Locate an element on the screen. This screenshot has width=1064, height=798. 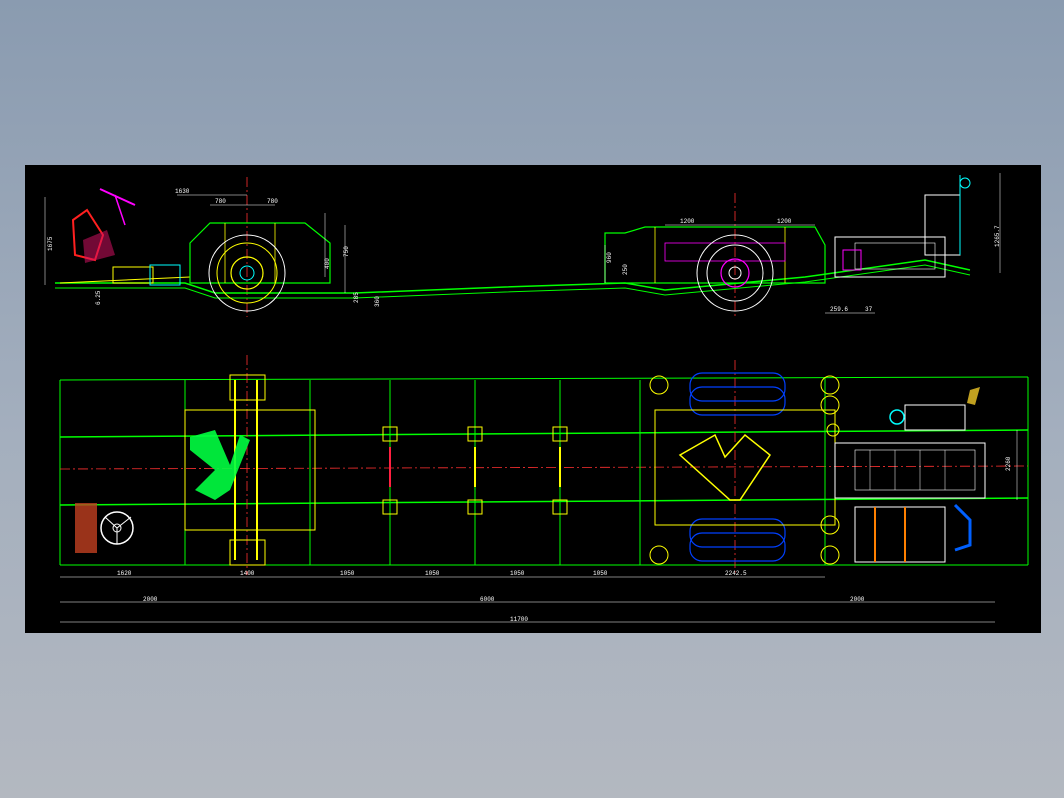
dim-plan-7: 2242.5 is located at coordinates (736, 573).